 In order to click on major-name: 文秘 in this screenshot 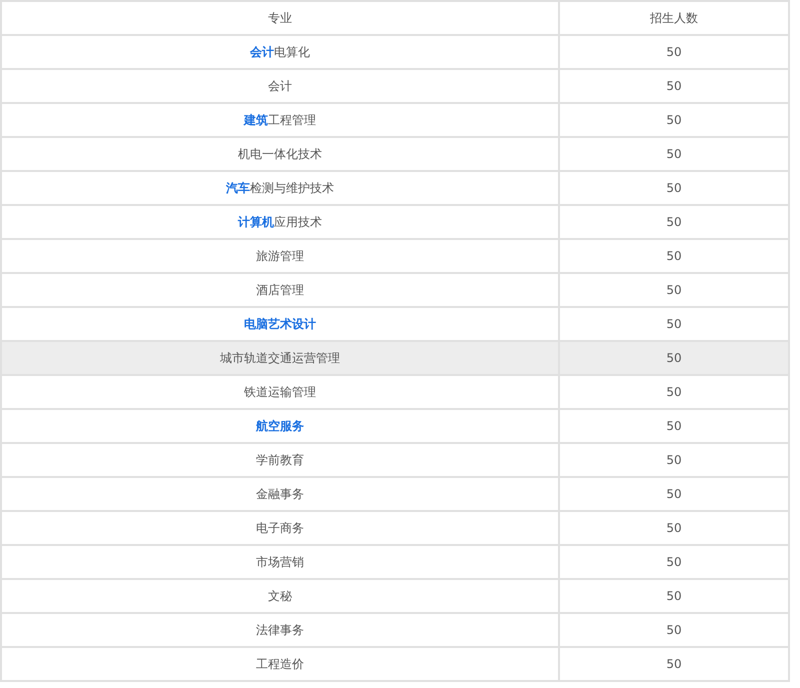, I will do `click(280, 596)`.